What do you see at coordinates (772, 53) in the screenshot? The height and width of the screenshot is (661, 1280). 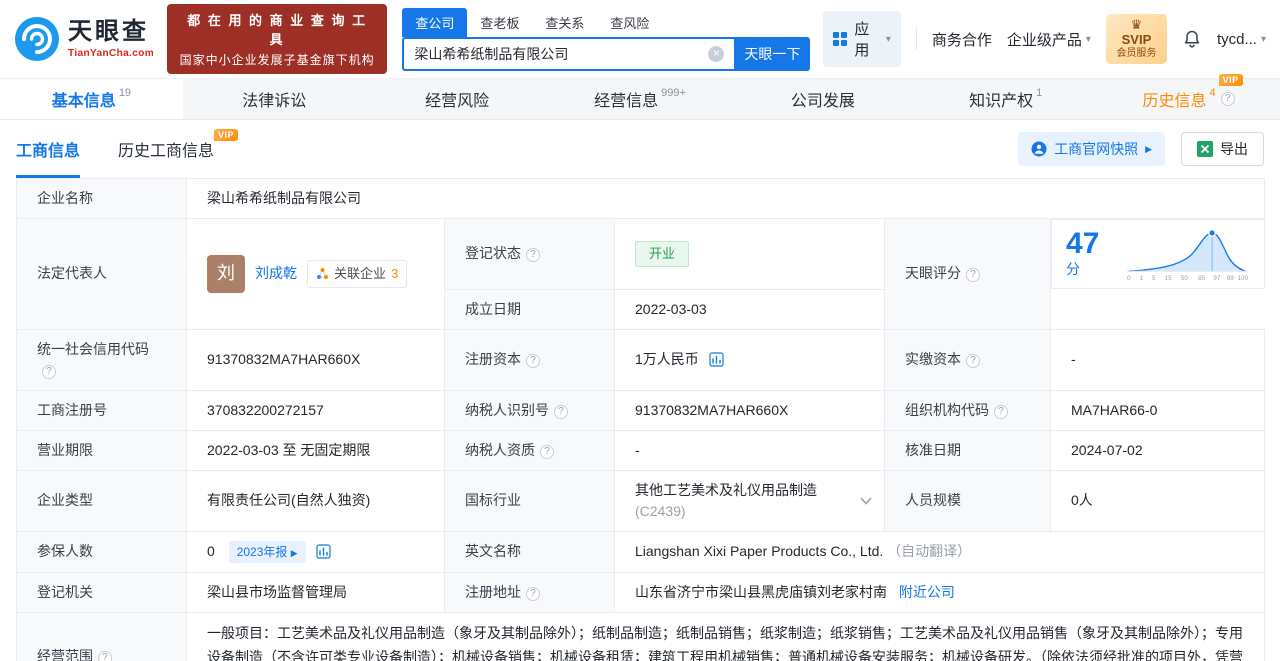 I see `search-button: 天眼一下` at bounding box center [772, 53].